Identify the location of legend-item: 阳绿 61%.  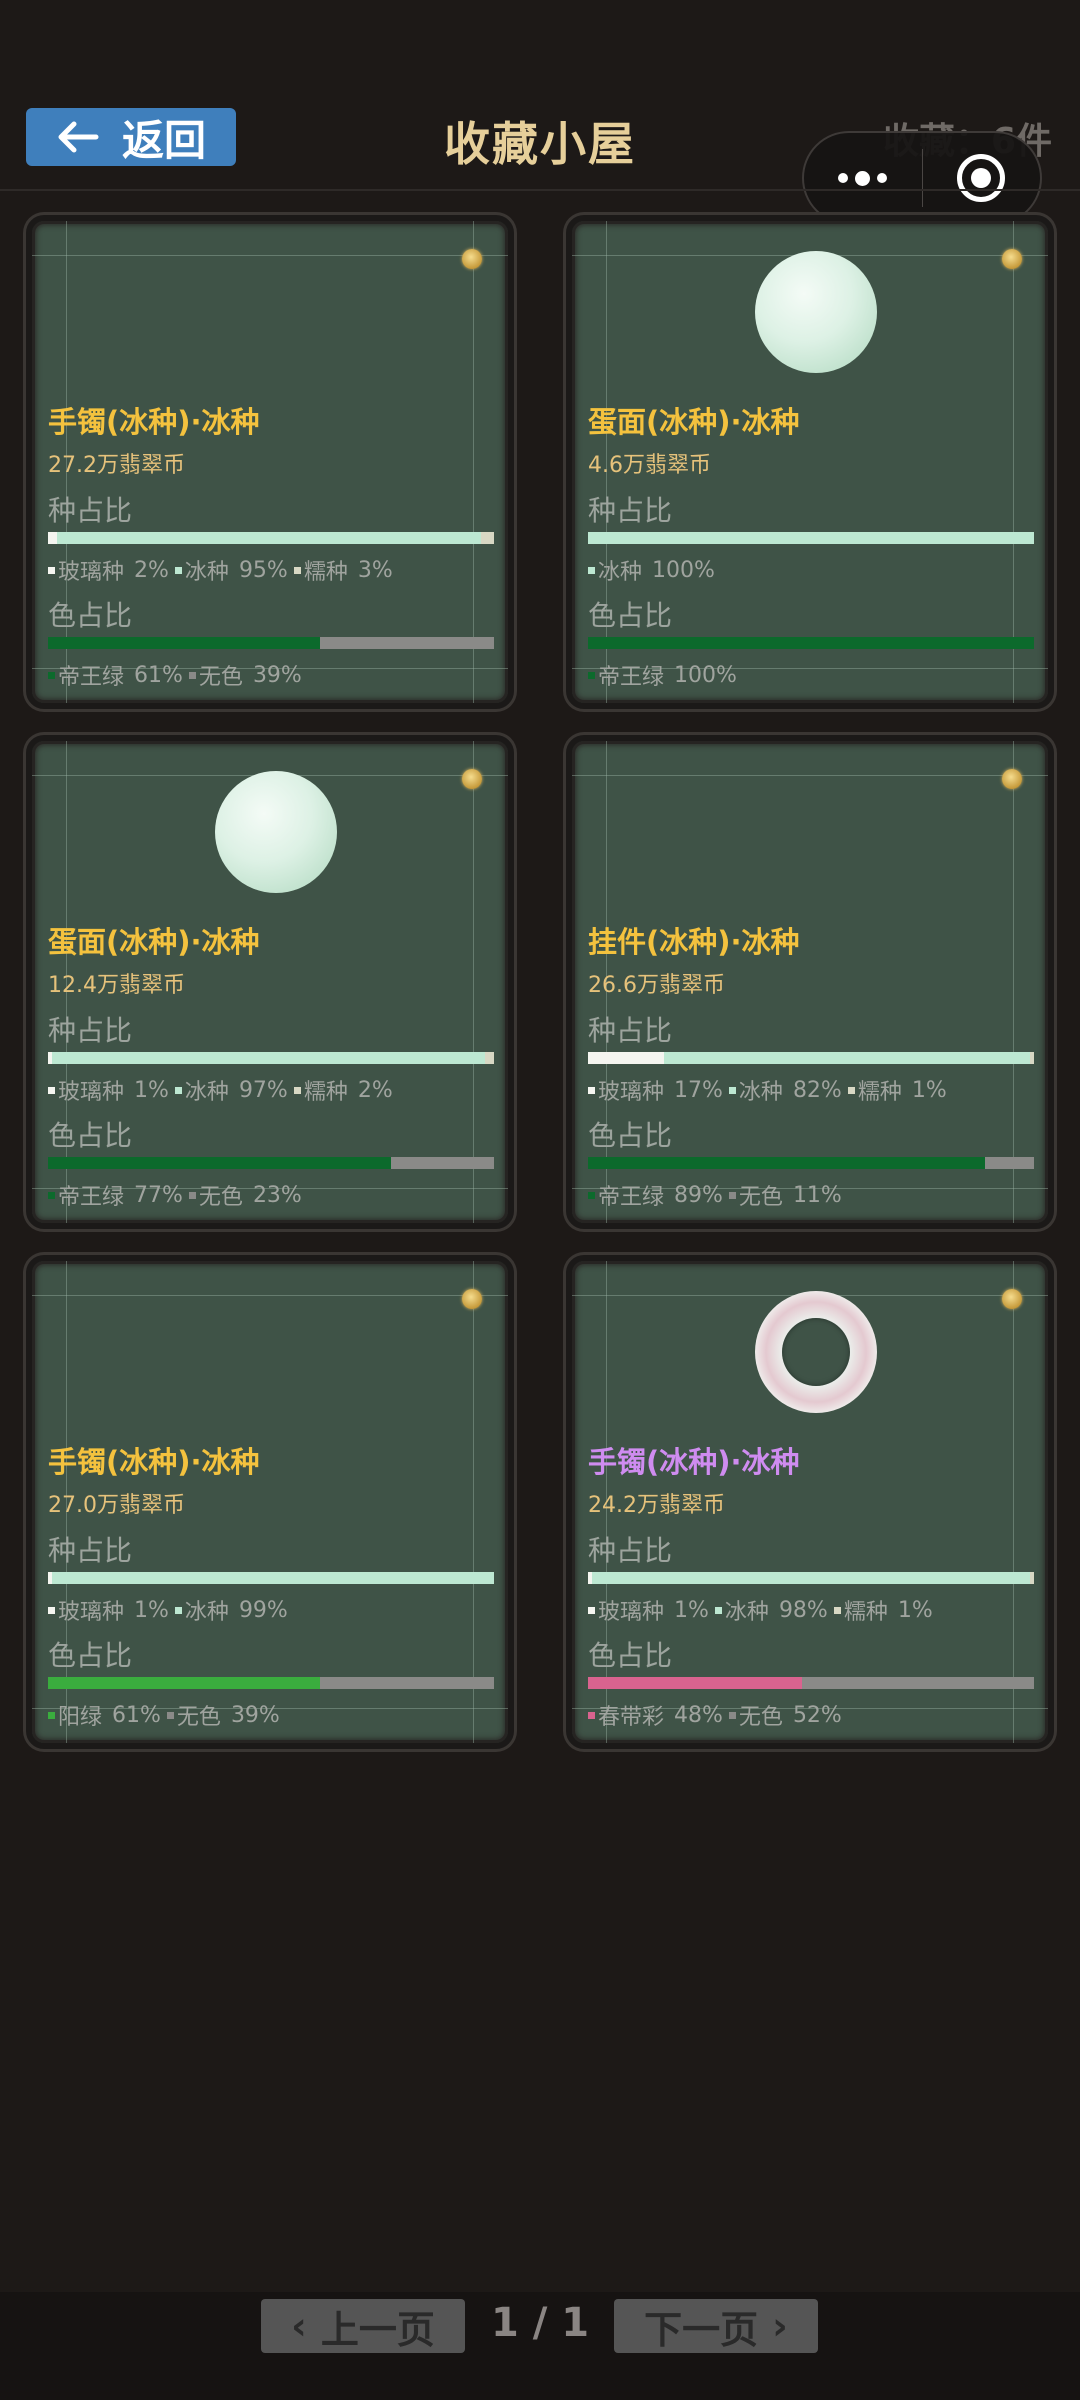
(104, 1715).